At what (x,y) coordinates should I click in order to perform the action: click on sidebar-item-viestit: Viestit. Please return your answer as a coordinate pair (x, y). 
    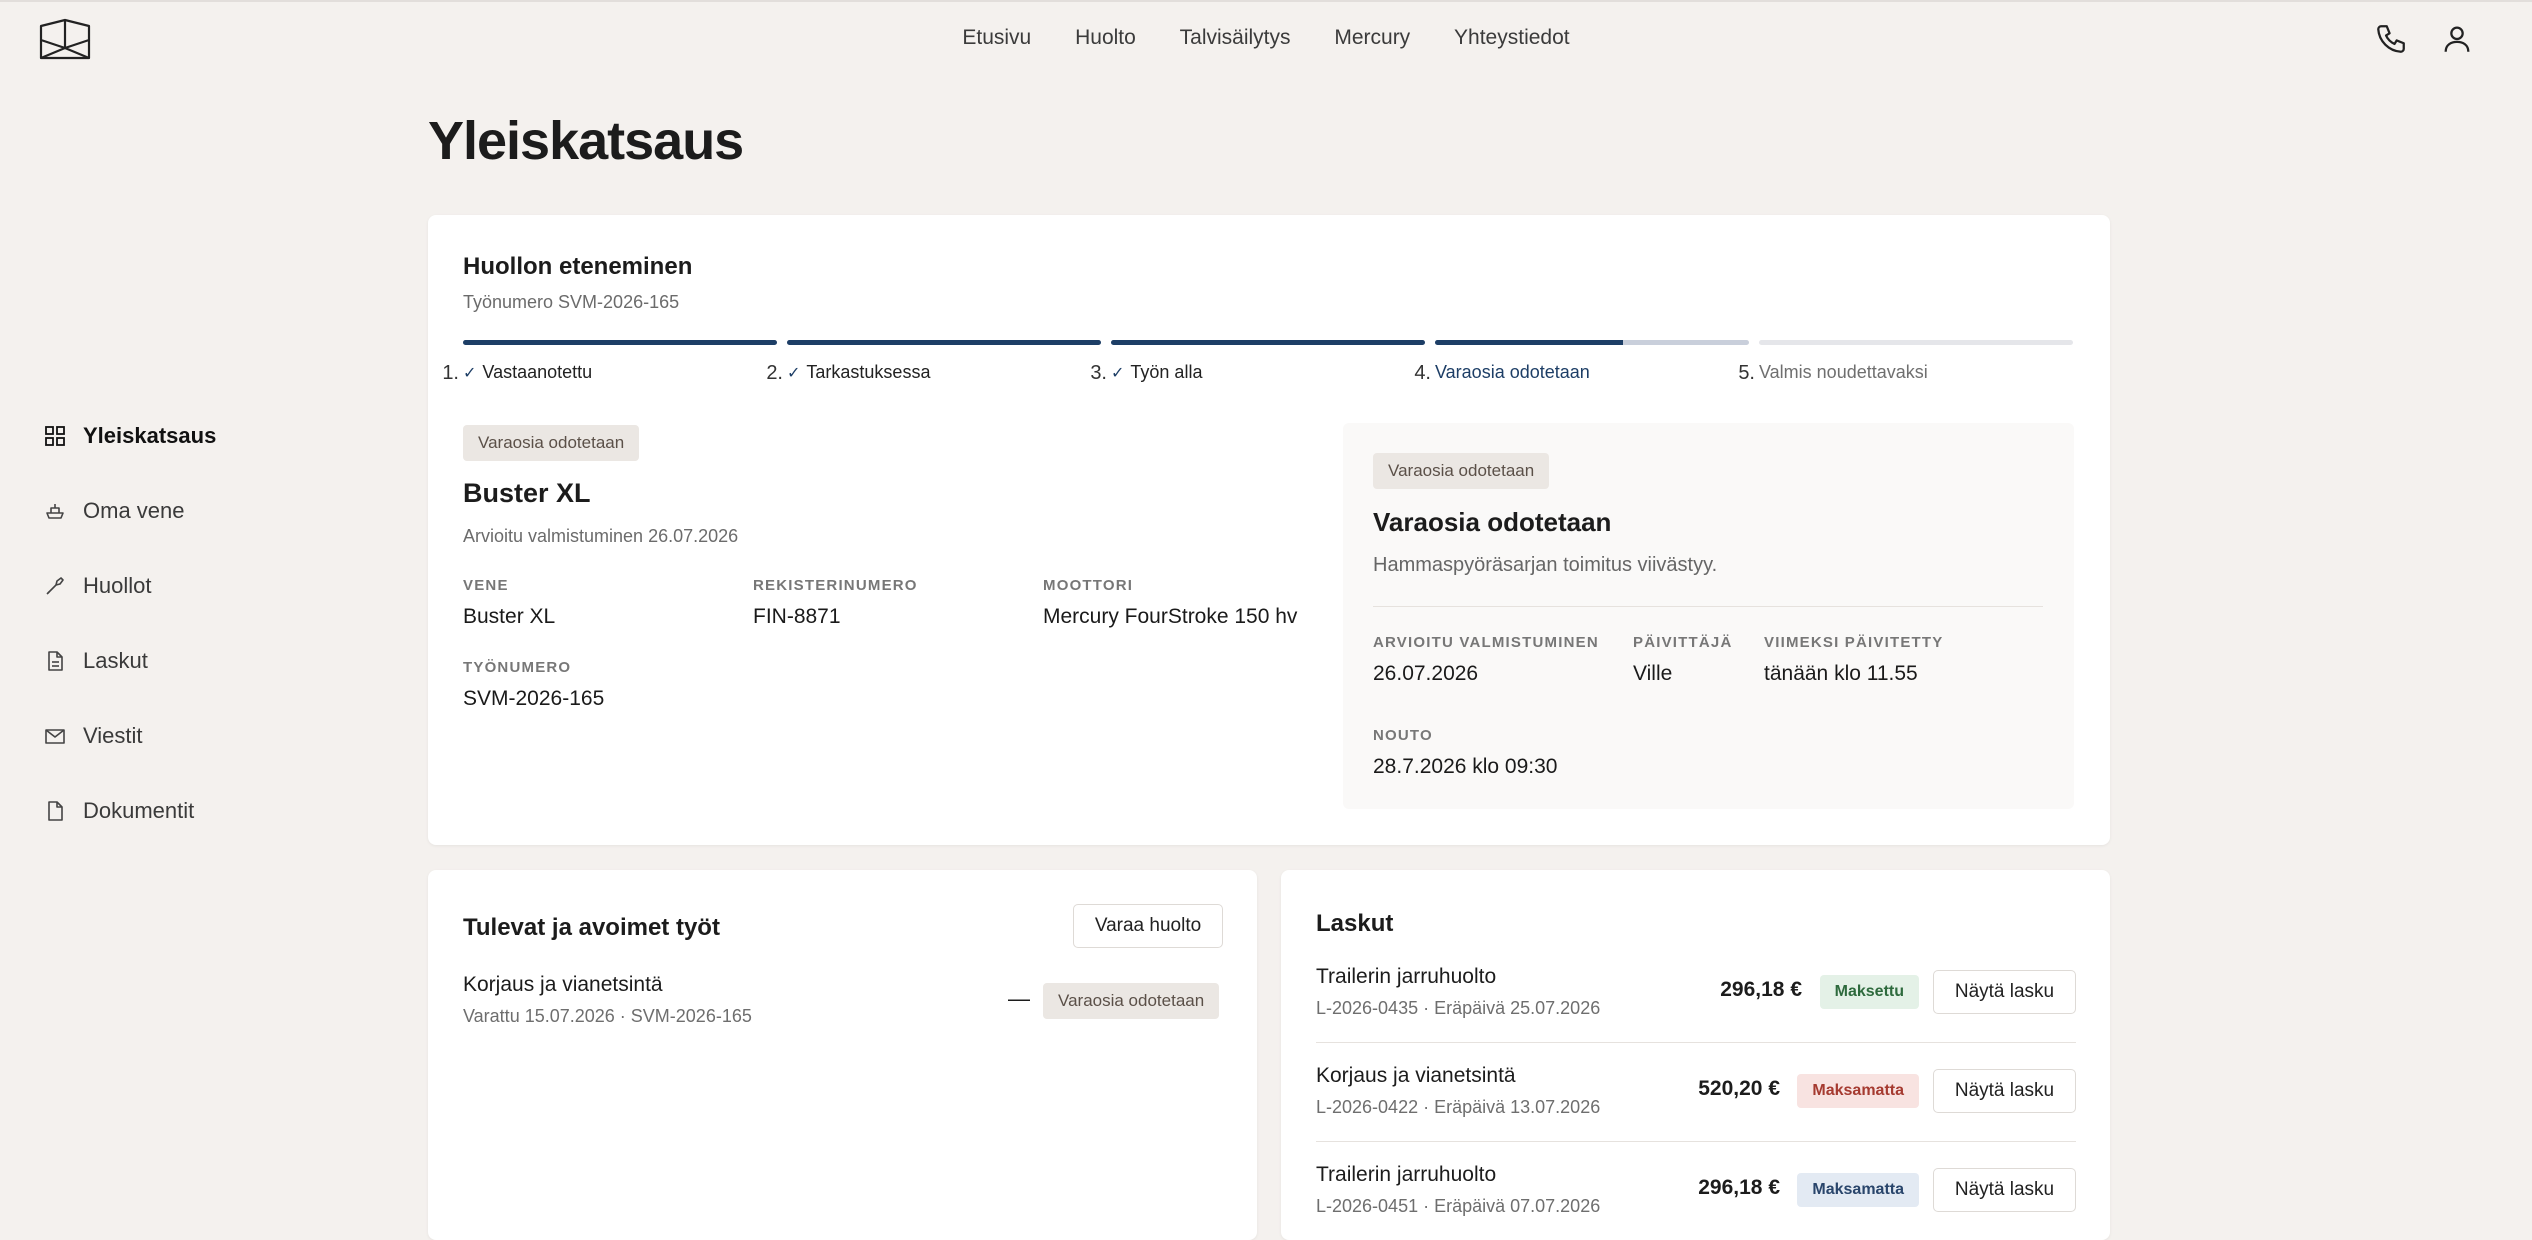
    Looking at the image, I should click on (130, 735).